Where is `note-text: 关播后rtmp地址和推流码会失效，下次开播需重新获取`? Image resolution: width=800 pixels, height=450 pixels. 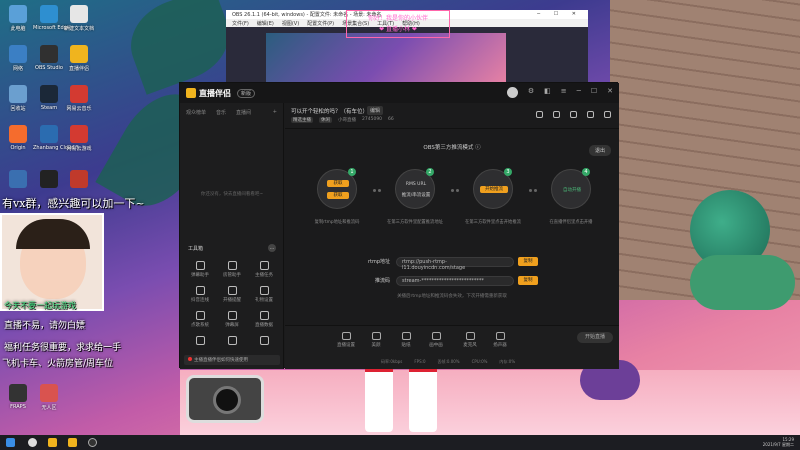 note-text: 关播后rtmp地址和推流码会失效，下次开播需重新获取 is located at coordinates (452, 296).